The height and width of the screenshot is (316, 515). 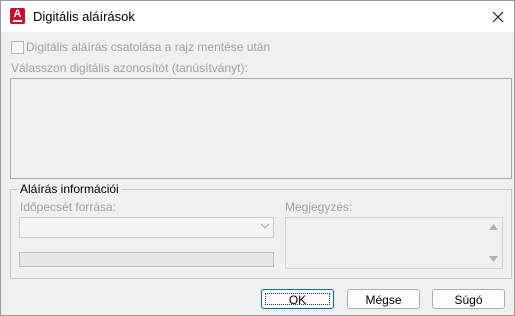 I want to click on comment-field, so click(x=394, y=243).